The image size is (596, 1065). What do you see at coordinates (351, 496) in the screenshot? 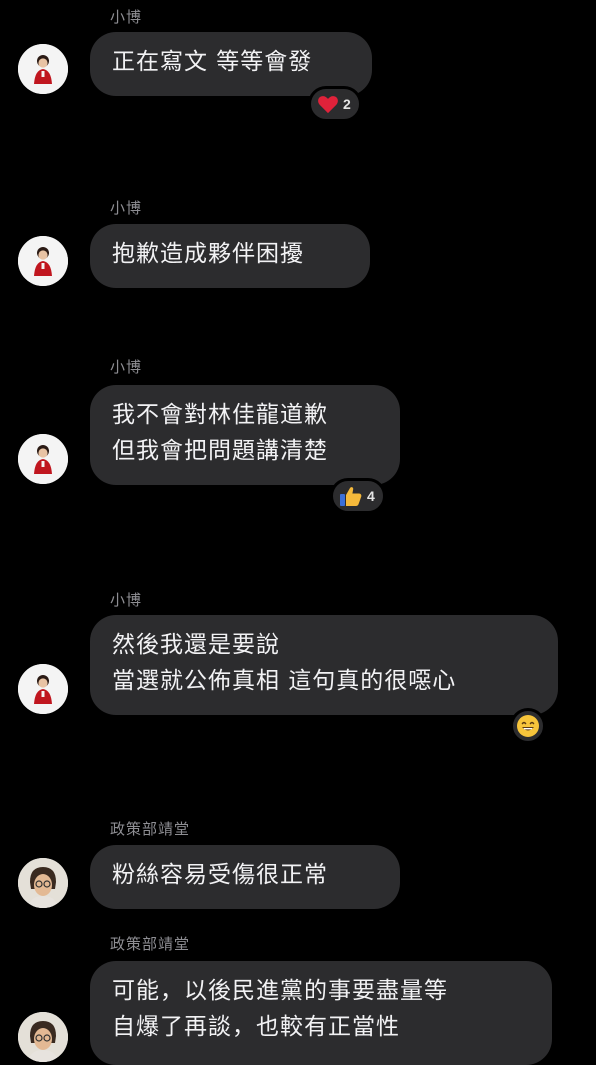
I see `thumbs-up-icon` at bounding box center [351, 496].